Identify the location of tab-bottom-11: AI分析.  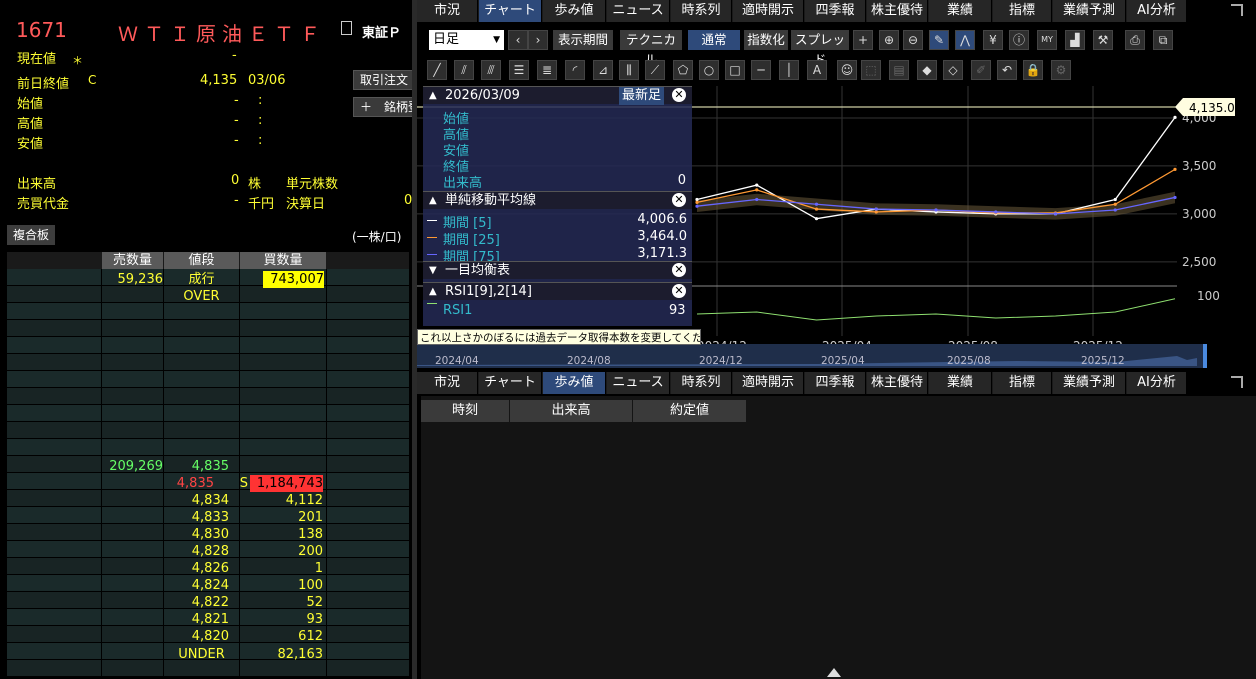
(1157, 383).